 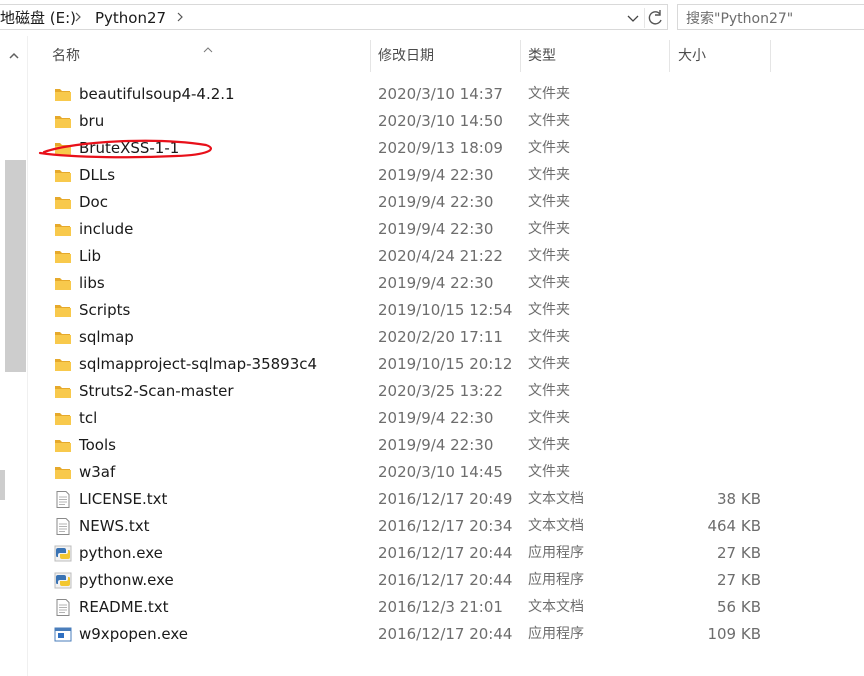 I want to click on file-date: 2020/3/10 14:50, so click(x=440, y=121).